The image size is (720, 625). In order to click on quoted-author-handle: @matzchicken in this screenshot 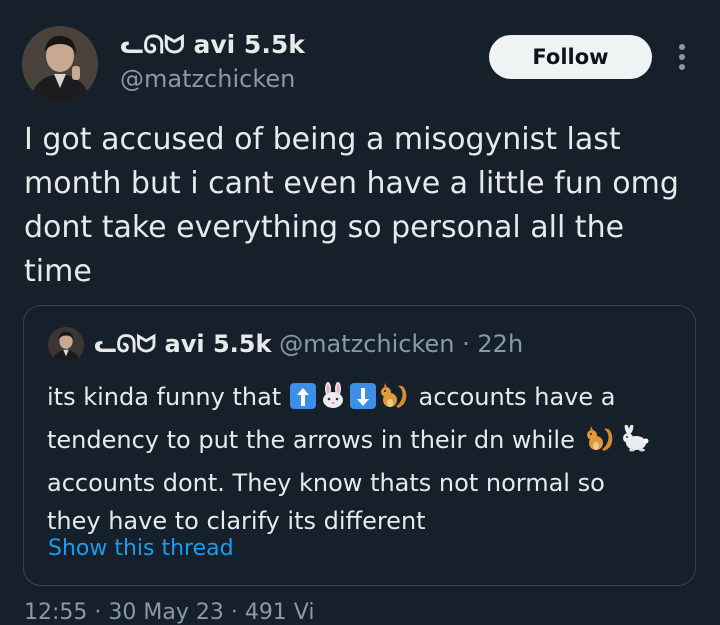, I will do `click(367, 344)`.